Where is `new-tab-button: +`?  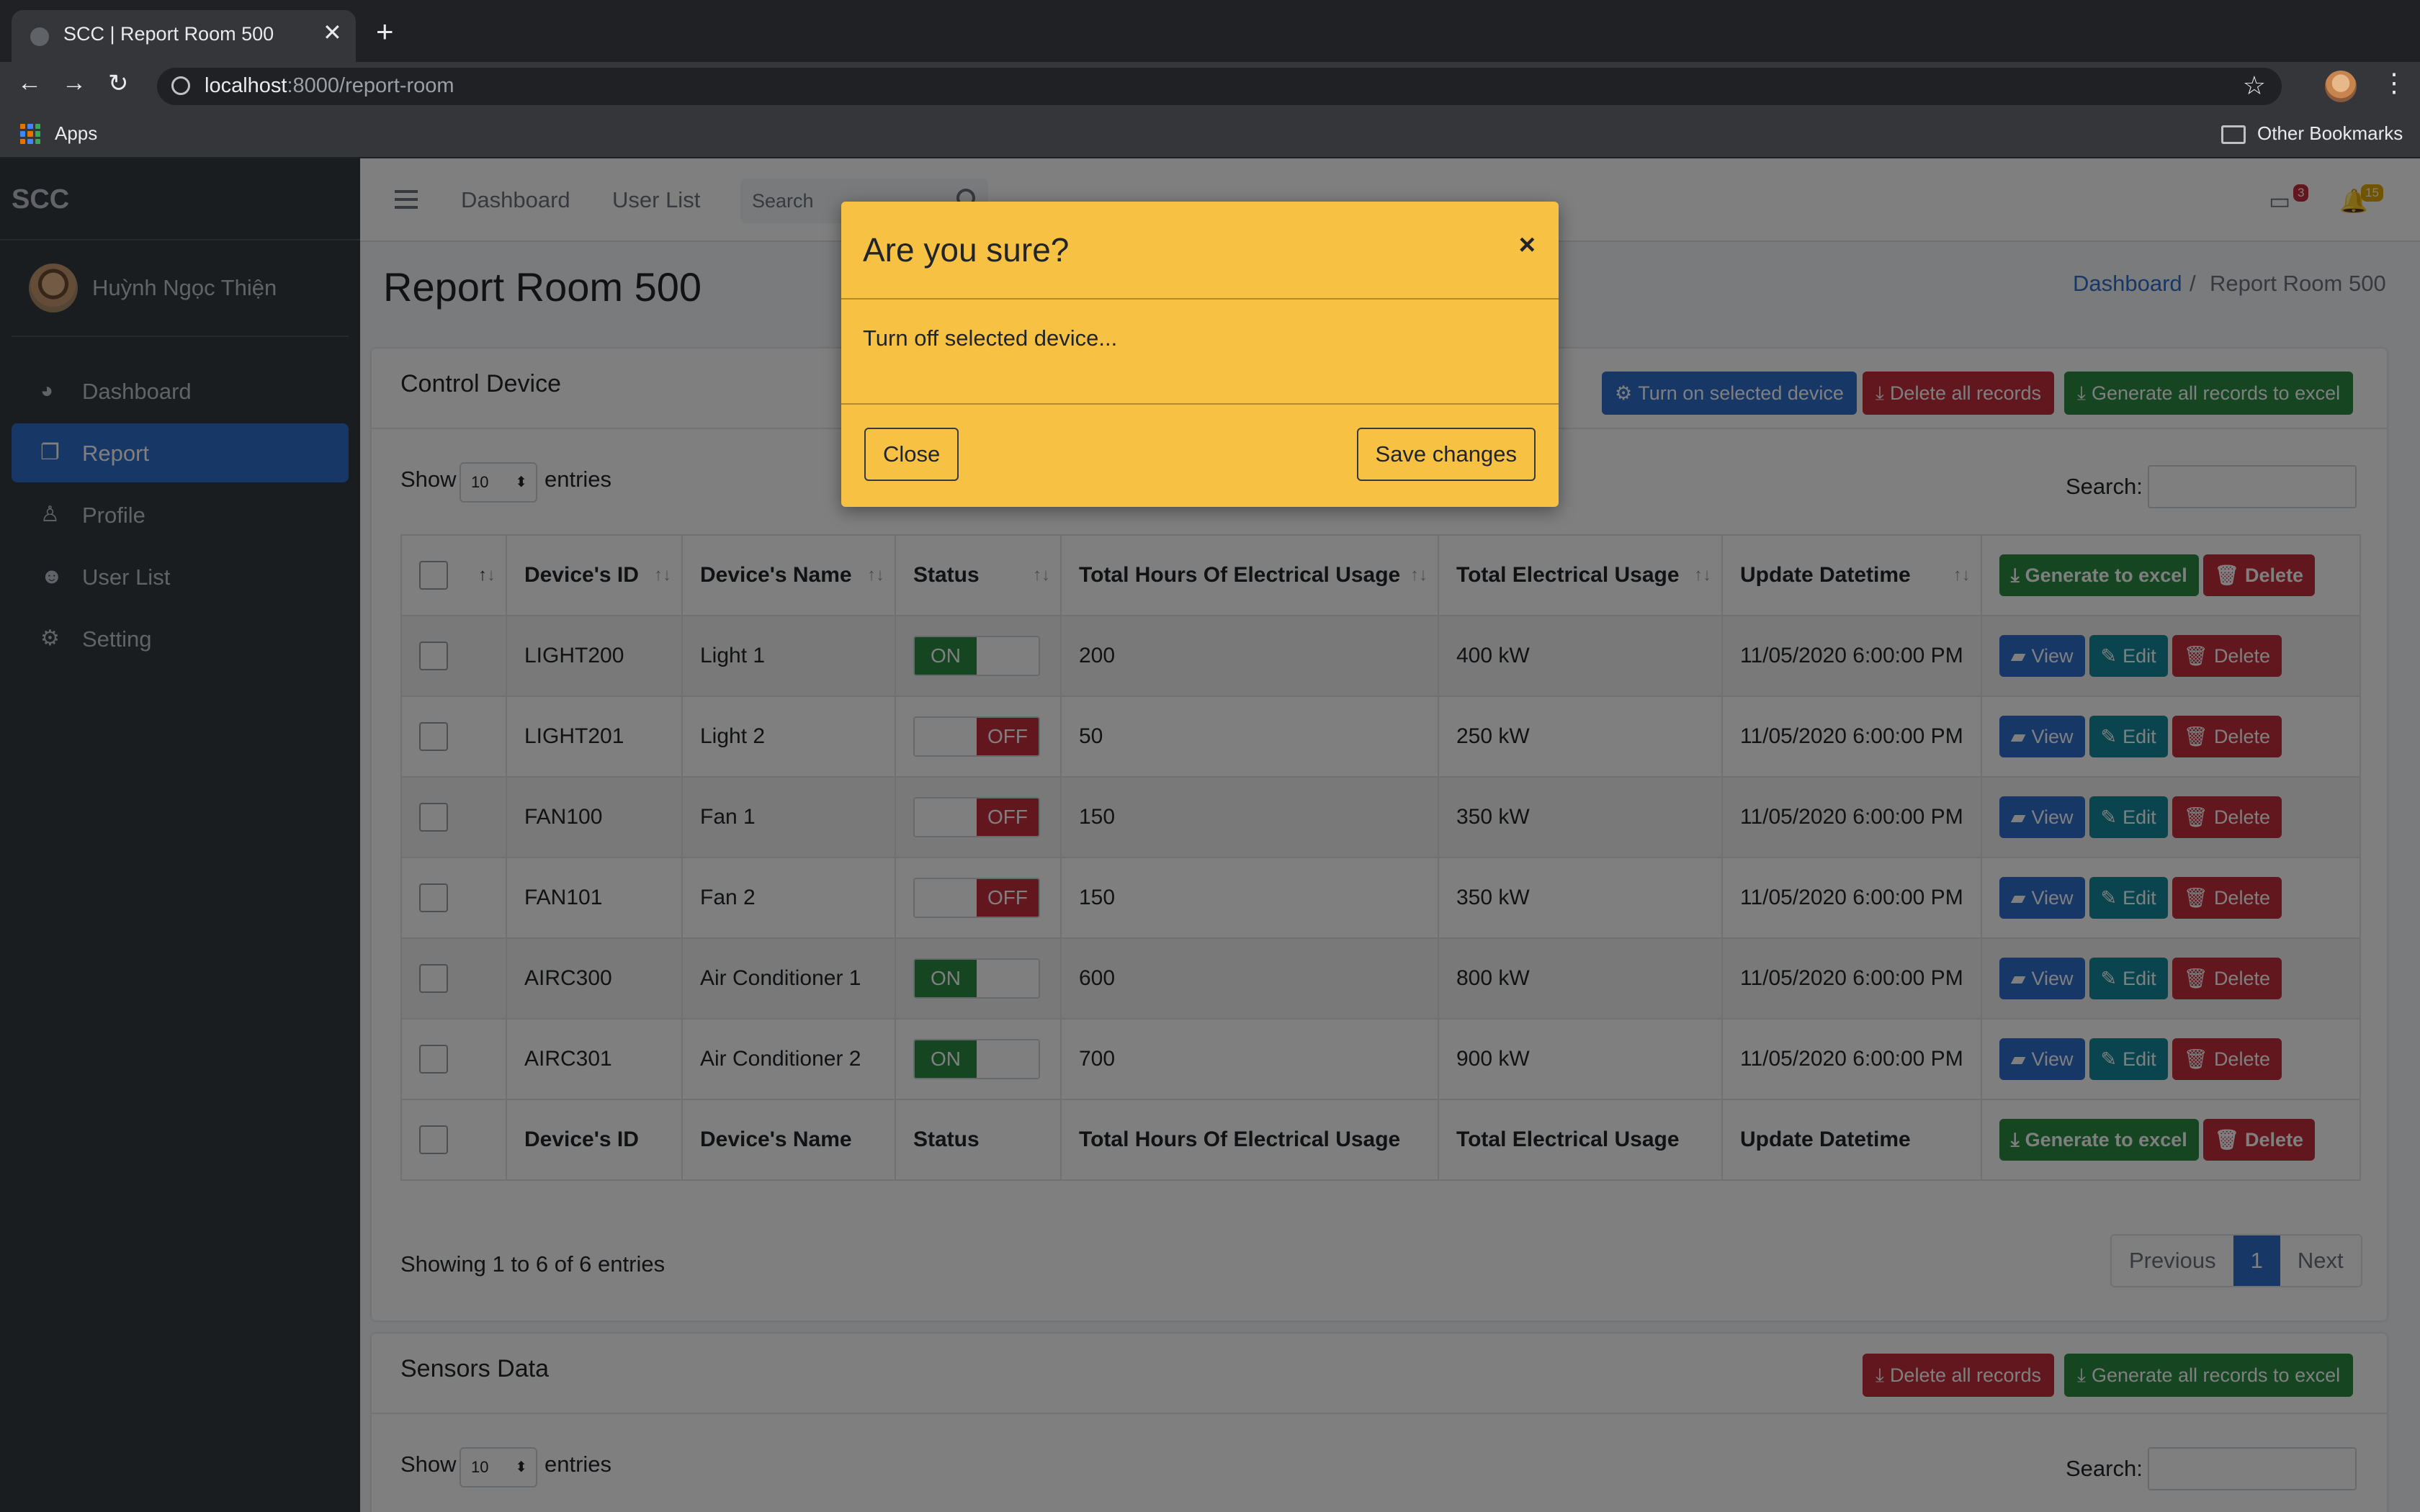
new-tab-button: + is located at coordinates (385, 31).